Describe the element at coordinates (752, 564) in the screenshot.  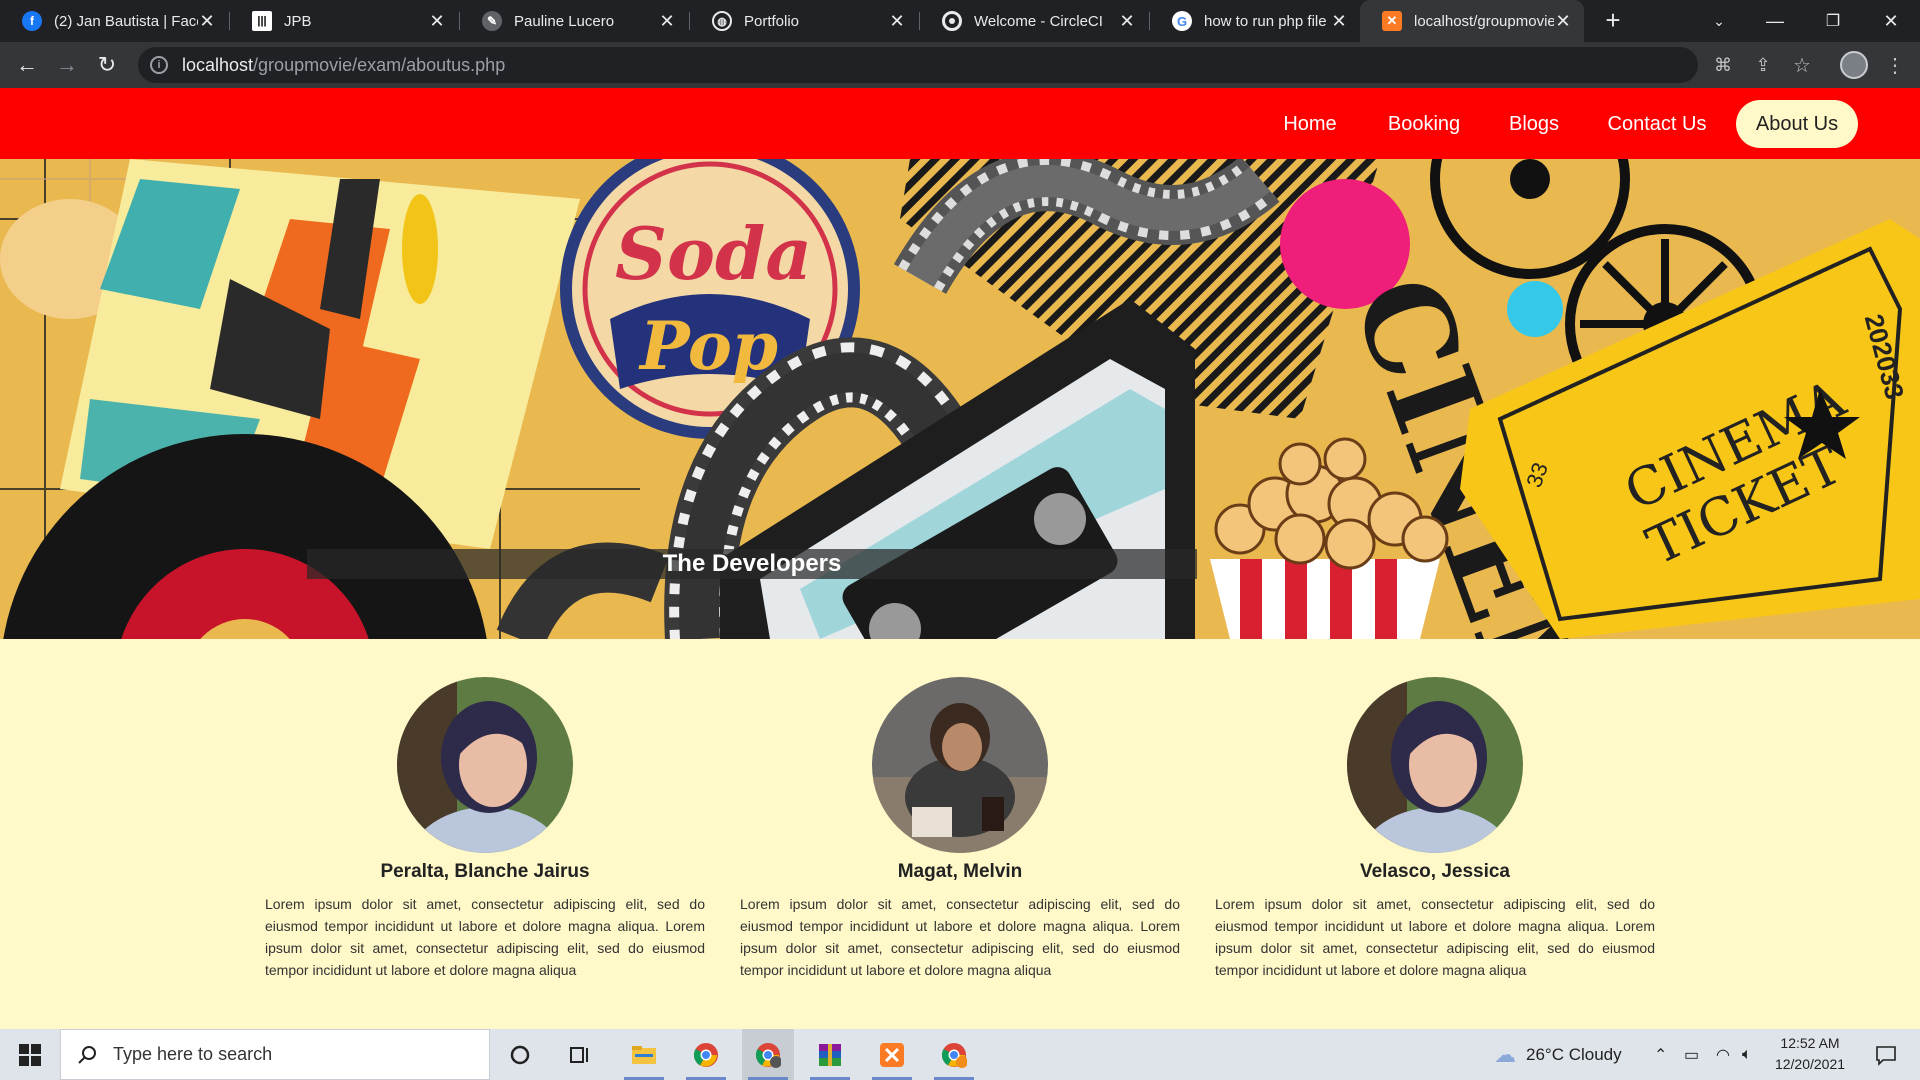
I see `hero-caption: The Developers` at that location.